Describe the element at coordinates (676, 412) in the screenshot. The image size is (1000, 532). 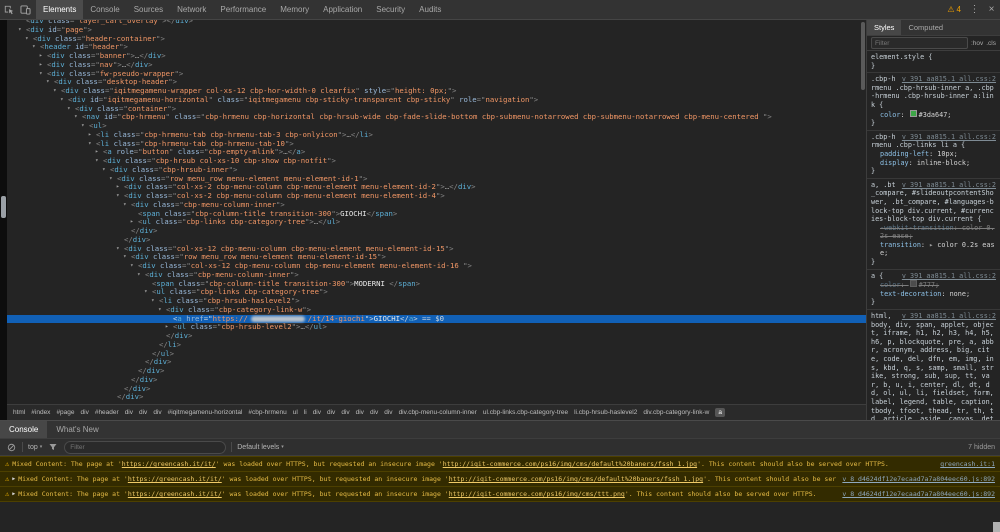
I see `breadcrumb-item: div.cbp-category-link-w` at that location.